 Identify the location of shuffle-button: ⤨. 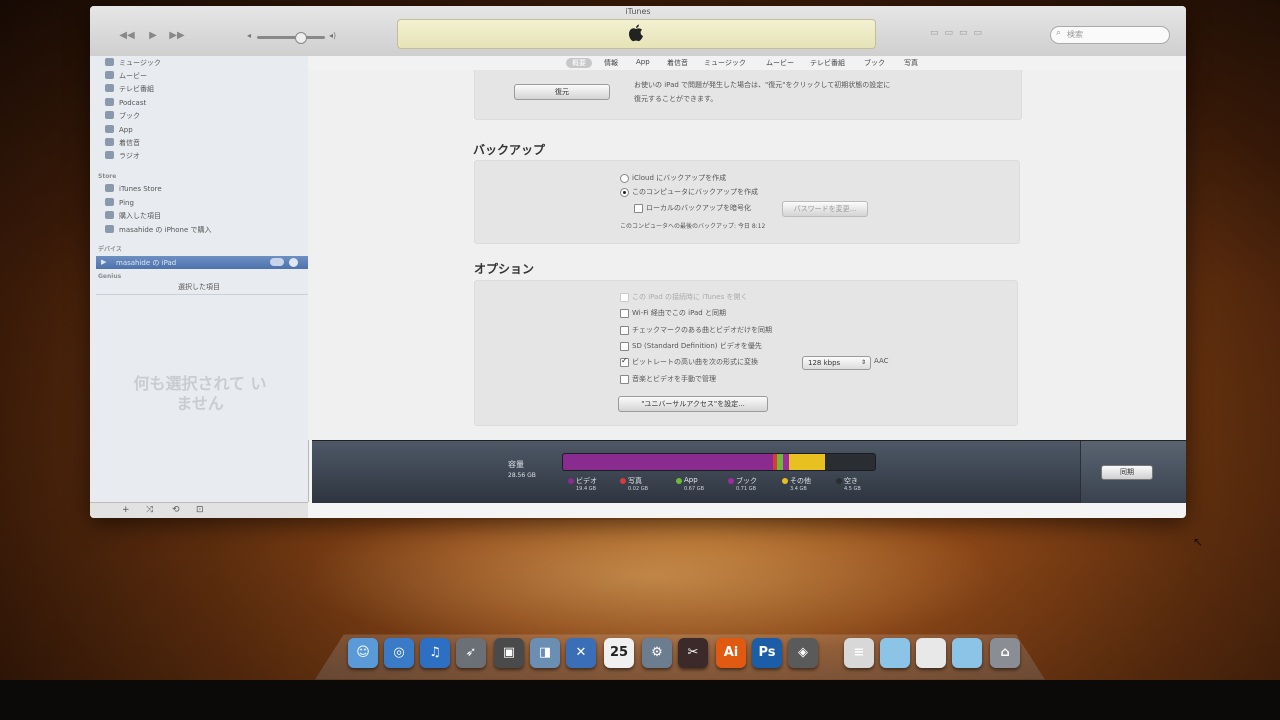
(149, 510).